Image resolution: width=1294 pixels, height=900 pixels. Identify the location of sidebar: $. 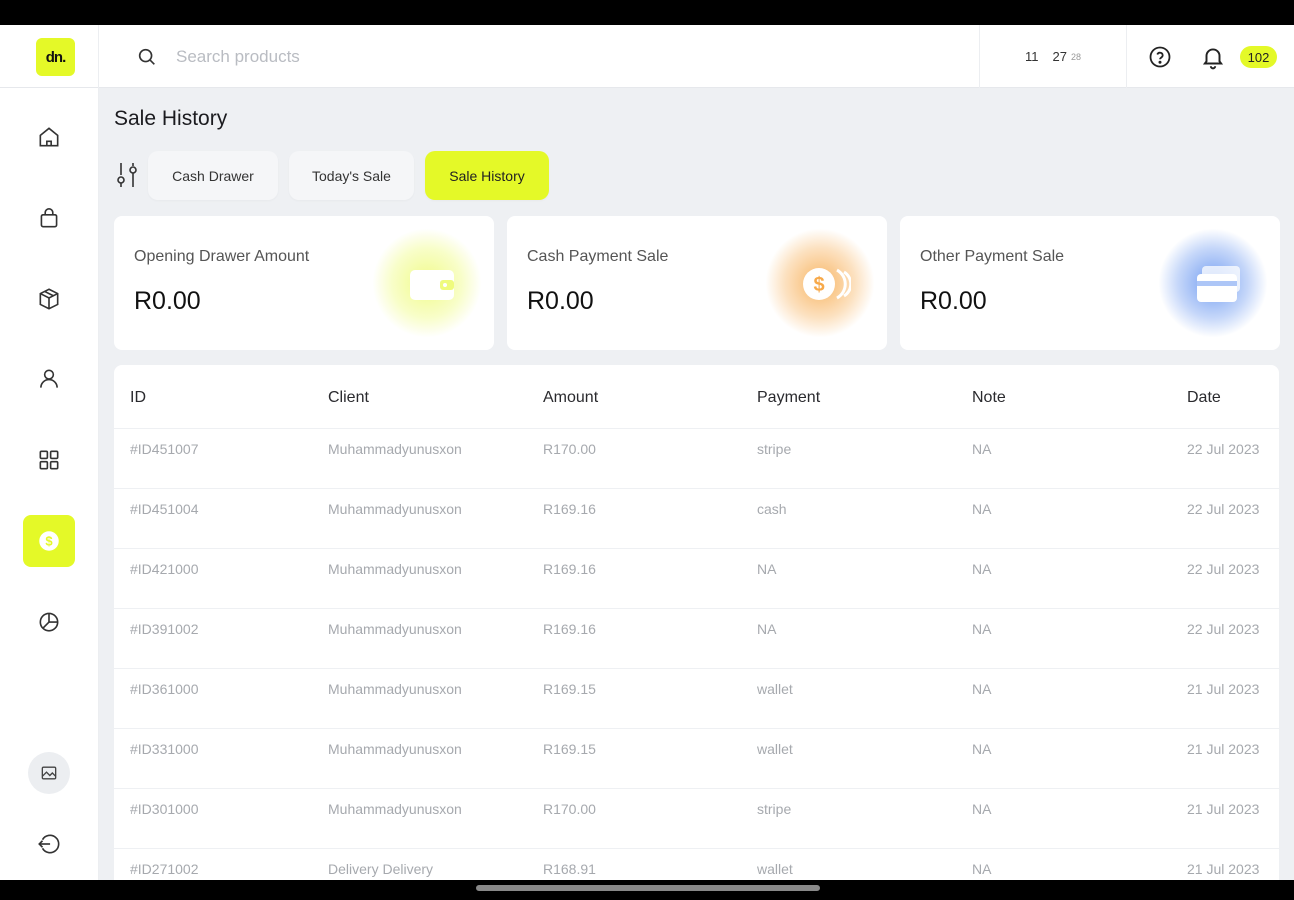
(49, 484).